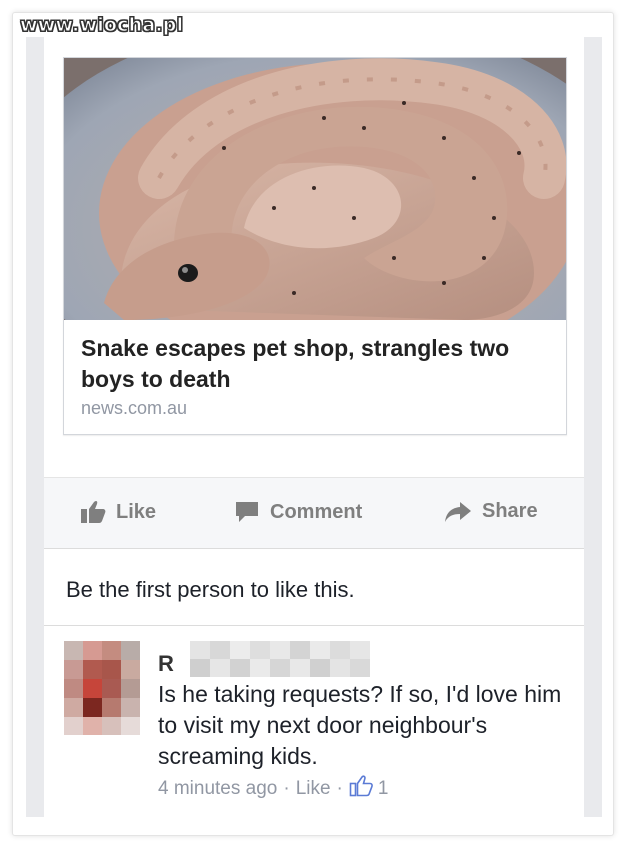 Image resolution: width=630 pixels, height=851 pixels. What do you see at coordinates (93, 512) in the screenshot?
I see `thumbs-up-icon` at bounding box center [93, 512].